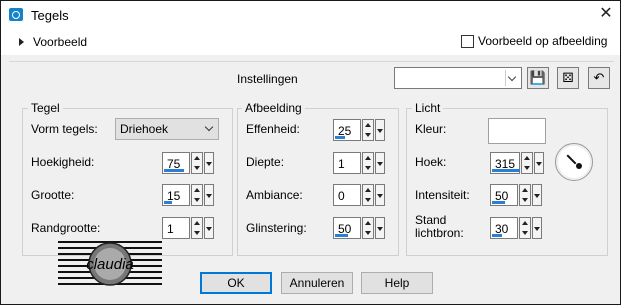  What do you see at coordinates (16, 14) in the screenshot?
I see `camera-icon` at bounding box center [16, 14].